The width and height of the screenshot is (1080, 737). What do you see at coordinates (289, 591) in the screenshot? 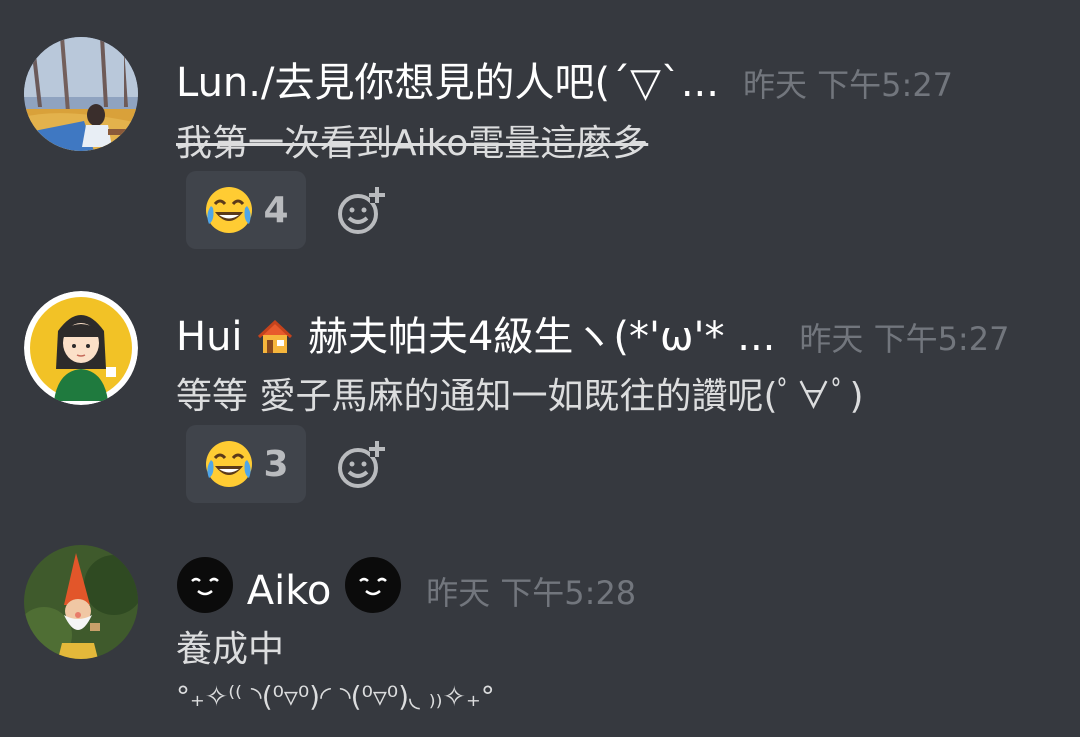
I see `username-text: Aiko` at bounding box center [289, 591].